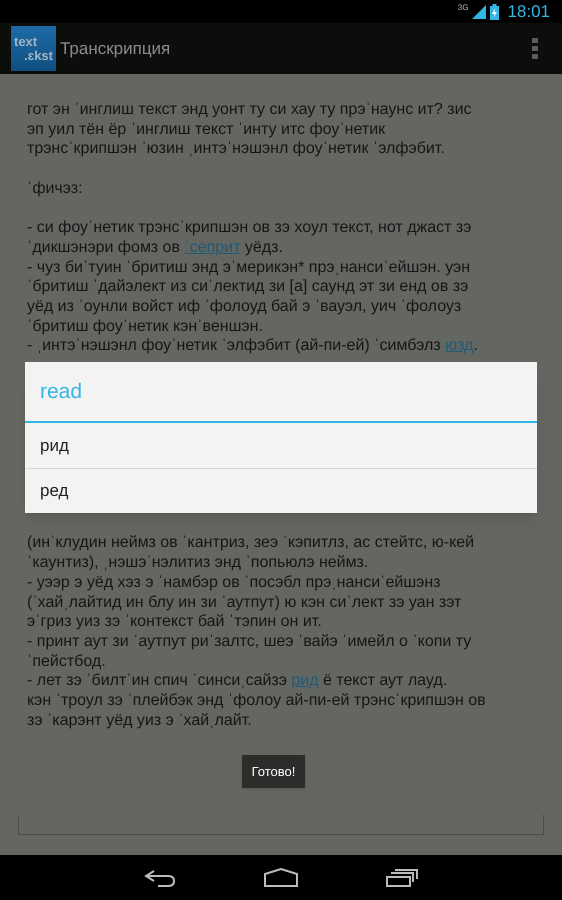 Image resolution: width=562 pixels, height=900 pixels. Describe the element at coordinates (495, 12) in the screenshot. I see `battery-icon` at that location.